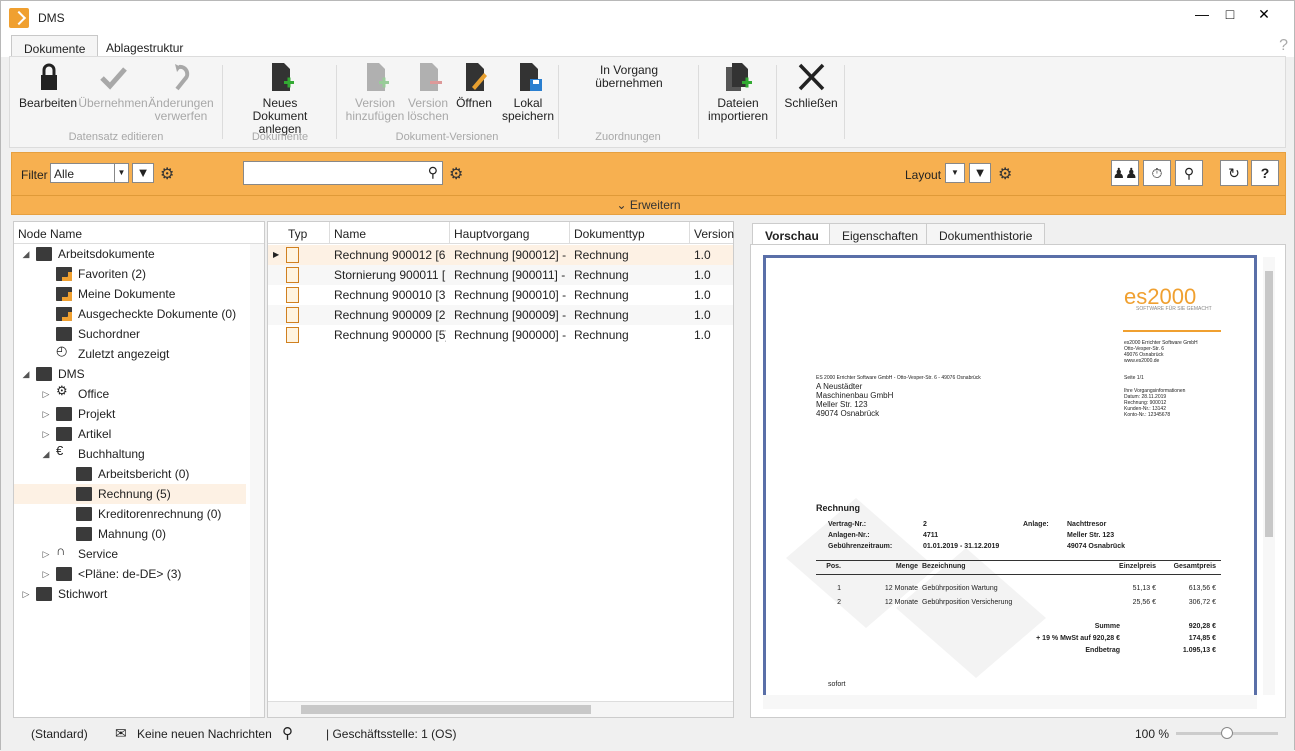  What do you see at coordinates (712, 233) in the screenshot?
I see `col-header-version: Version` at bounding box center [712, 233].